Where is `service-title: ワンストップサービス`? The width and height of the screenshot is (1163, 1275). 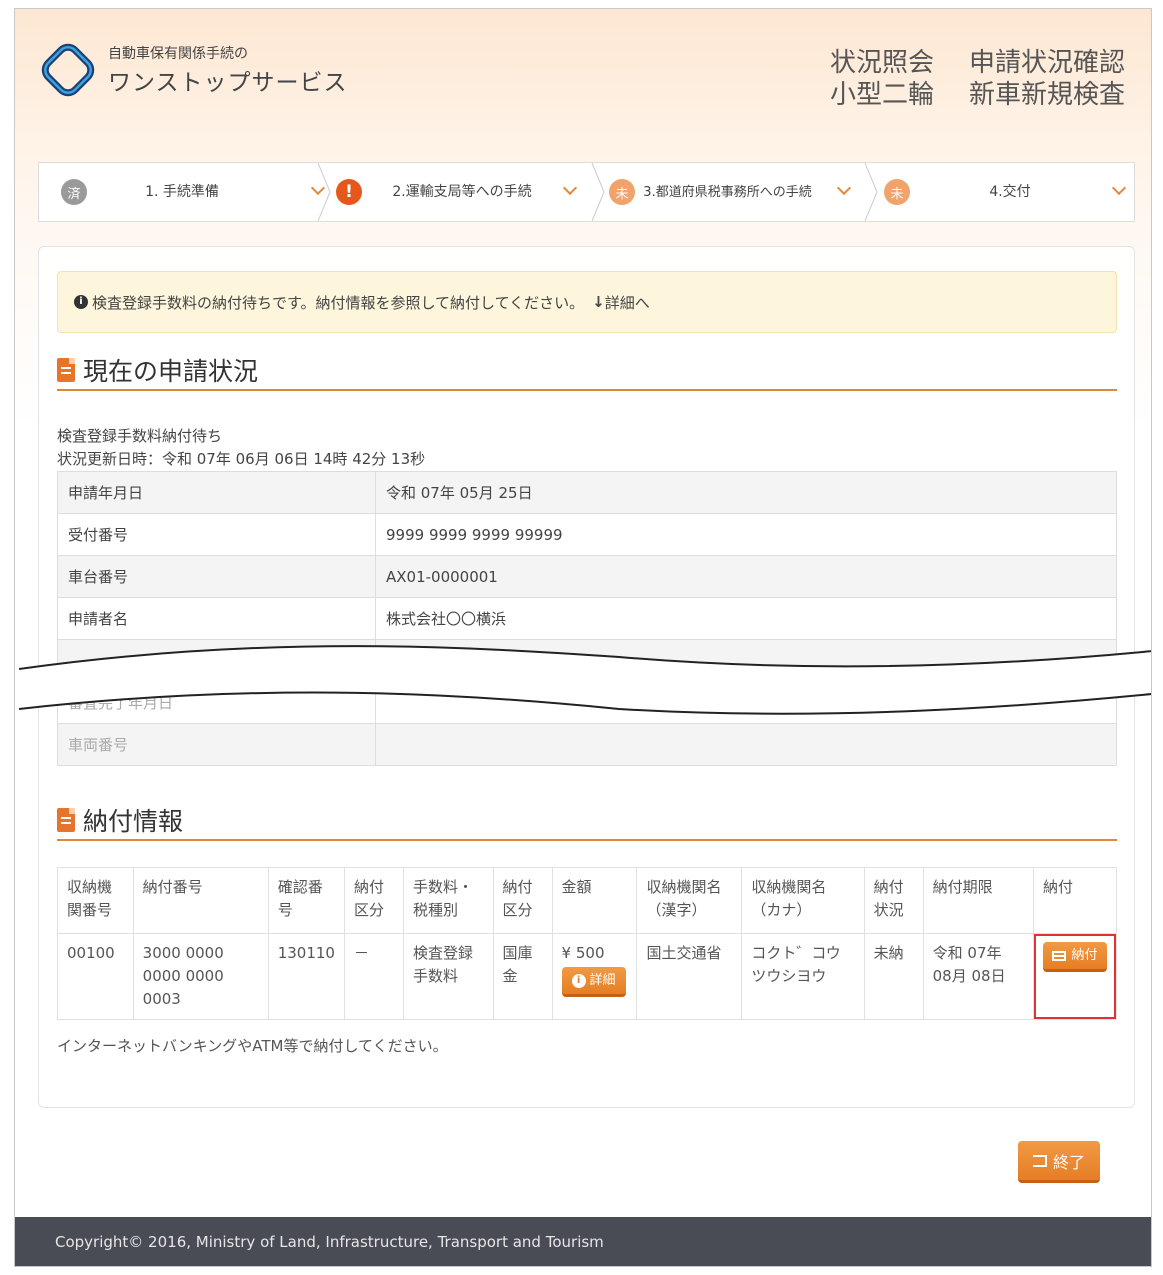 service-title: ワンストップサービス is located at coordinates (228, 83).